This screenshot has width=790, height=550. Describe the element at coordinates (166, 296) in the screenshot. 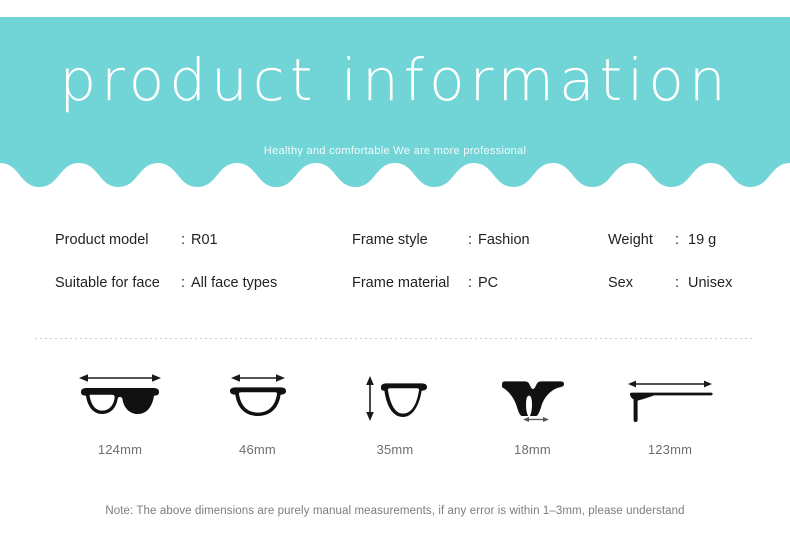

I see `spec-row-suitable-for-face: Suitable for face : All face types` at that location.